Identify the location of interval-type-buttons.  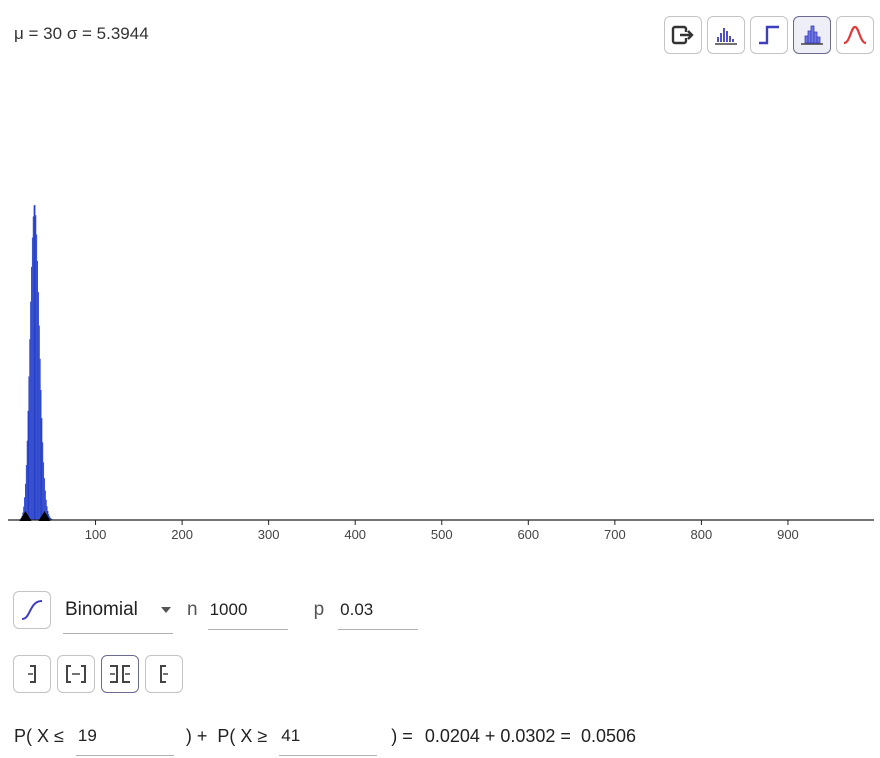
(98, 674).